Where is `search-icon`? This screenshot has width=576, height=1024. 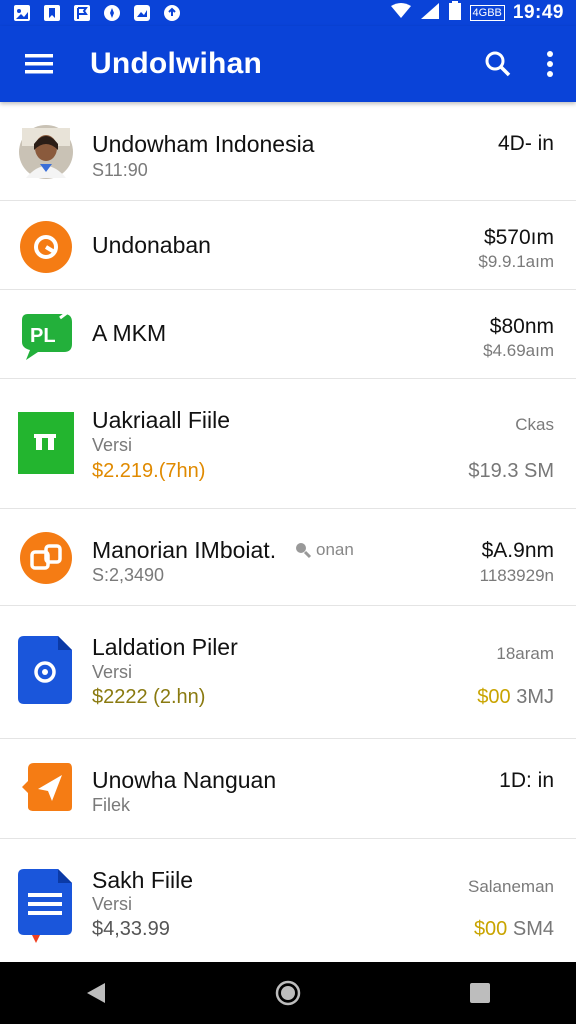
search-icon is located at coordinates (498, 64).